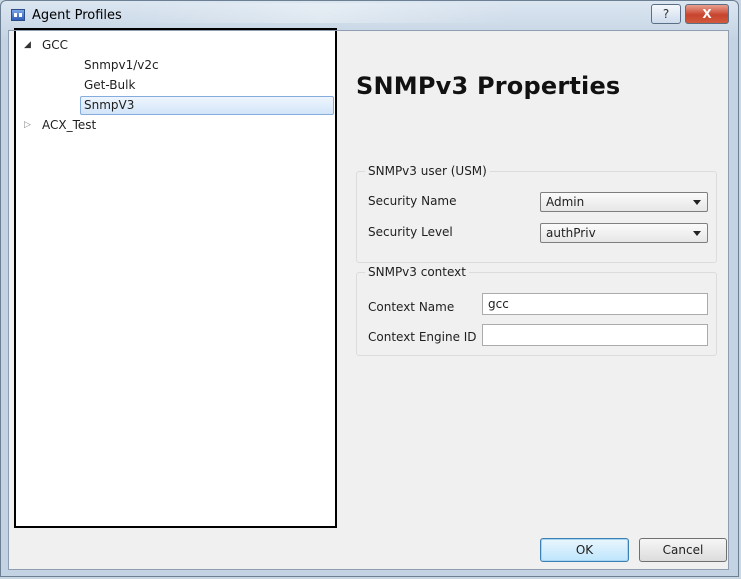 The image size is (741, 579). Describe the element at coordinates (565, 202) in the screenshot. I see `security-name-value: Admin` at that location.